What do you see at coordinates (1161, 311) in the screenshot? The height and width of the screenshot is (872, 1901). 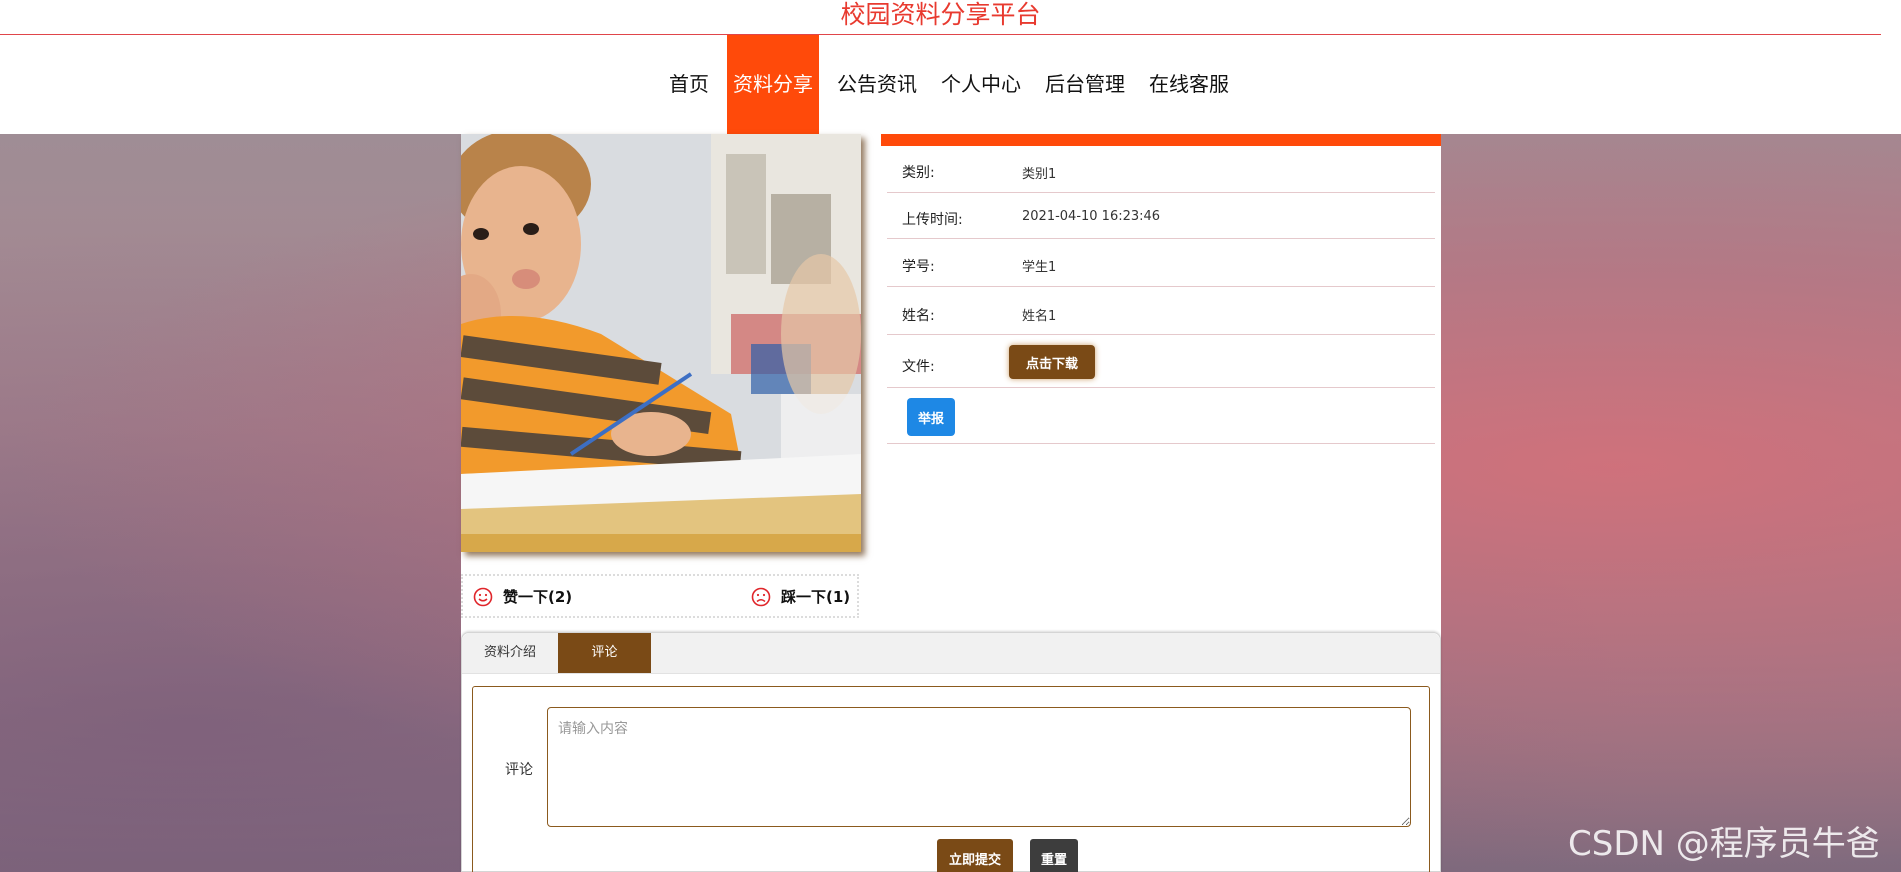 I see `detail-row-name: 姓名: 姓名1` at bounding box center [1161, 311].